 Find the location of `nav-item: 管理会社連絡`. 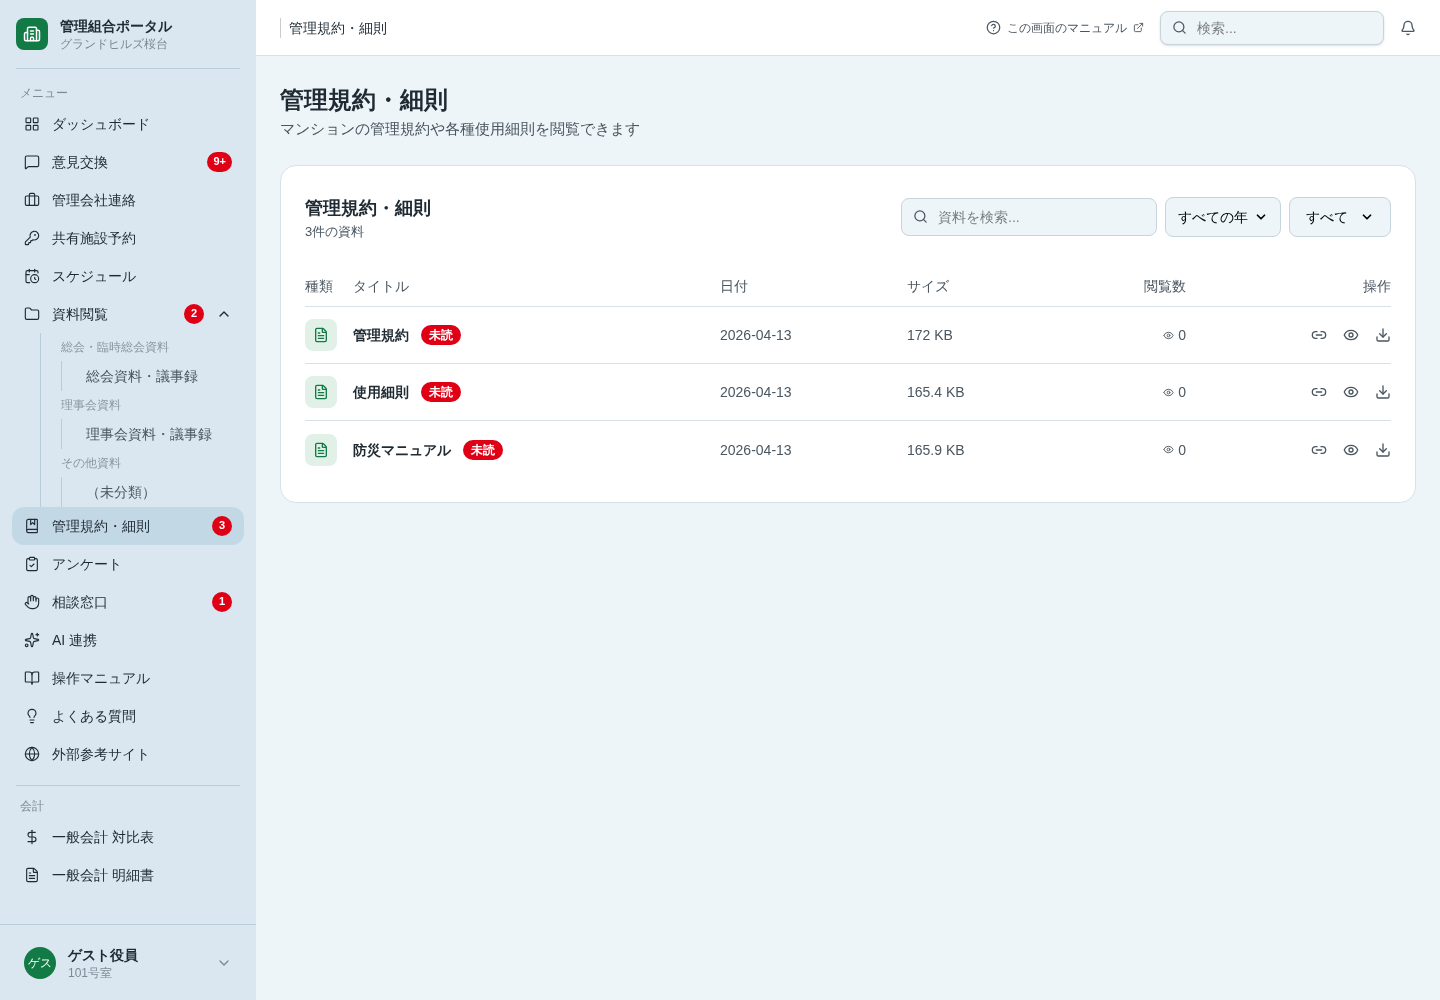

nav-item: 管理会社連絡 is located at coordinates (128, 200).